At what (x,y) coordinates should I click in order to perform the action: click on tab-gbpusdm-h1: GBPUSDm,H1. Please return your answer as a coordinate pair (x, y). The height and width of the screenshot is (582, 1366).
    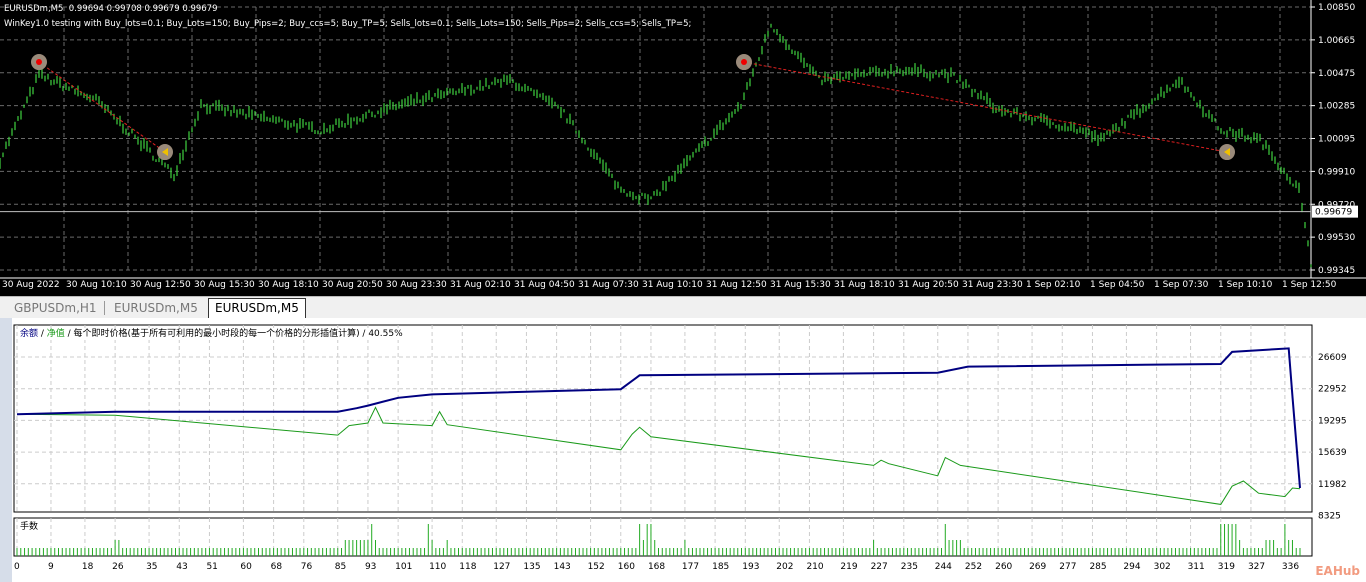
    Looking at the image, I should click on (55, 308).